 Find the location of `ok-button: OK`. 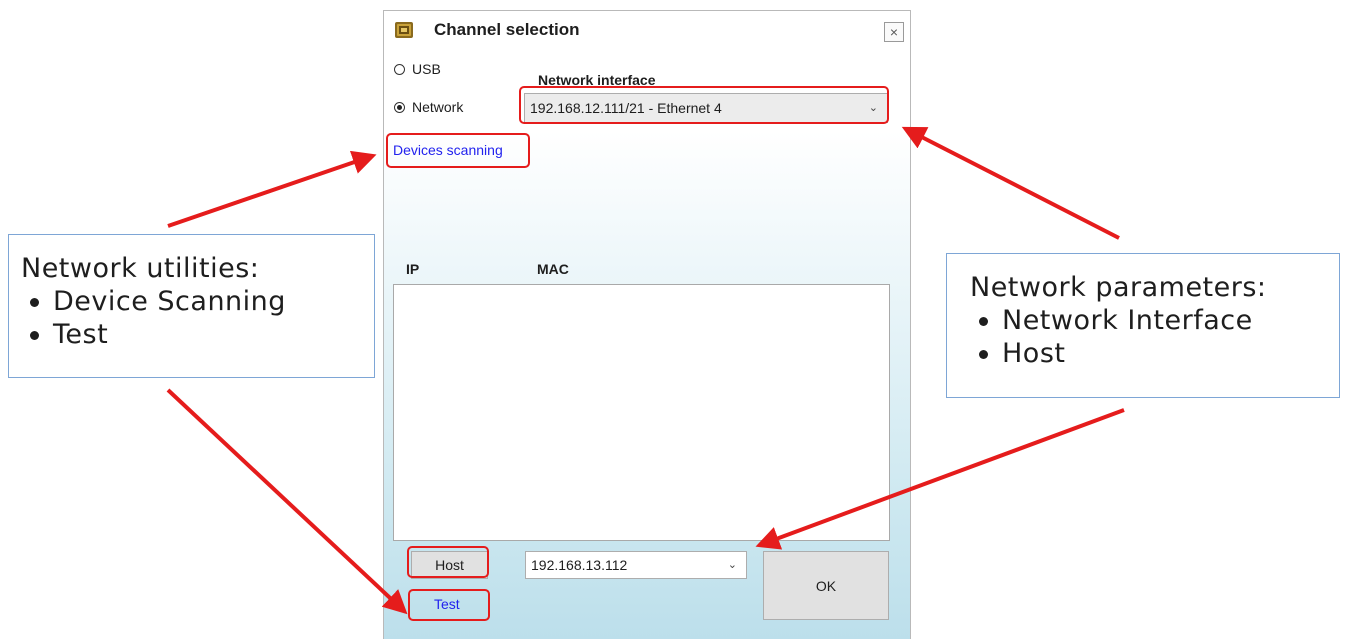

ok-button: OK is located at coordinates (826, 585).